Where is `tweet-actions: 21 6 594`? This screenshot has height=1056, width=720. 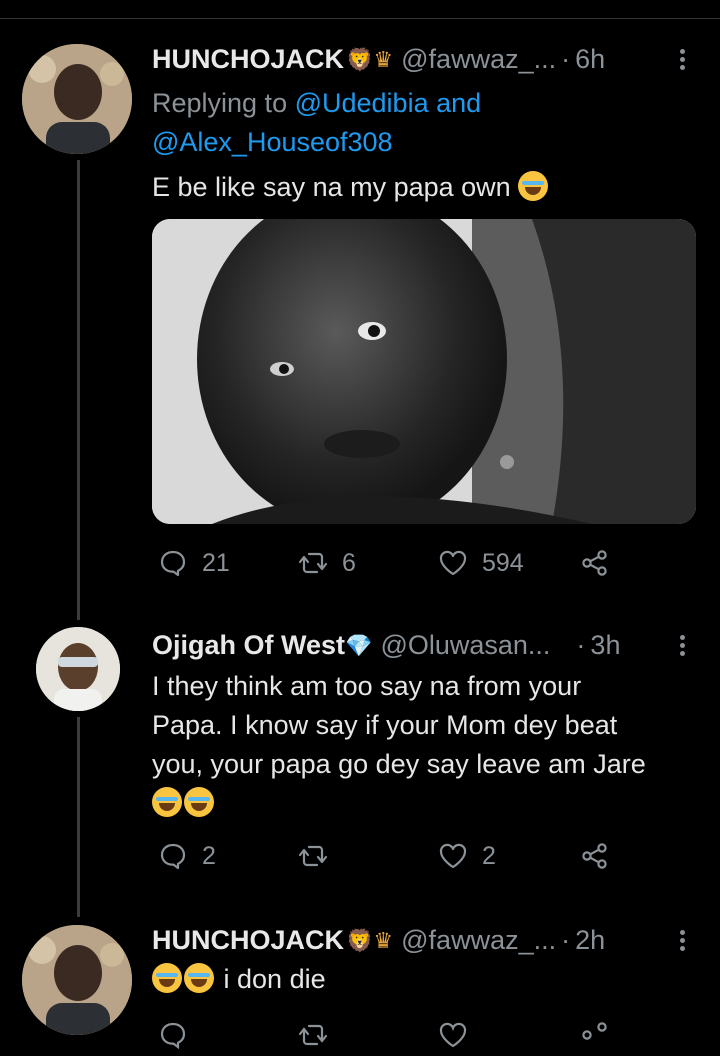 tweet-actions: 21 6 594 is located at coordinates (387, 566).